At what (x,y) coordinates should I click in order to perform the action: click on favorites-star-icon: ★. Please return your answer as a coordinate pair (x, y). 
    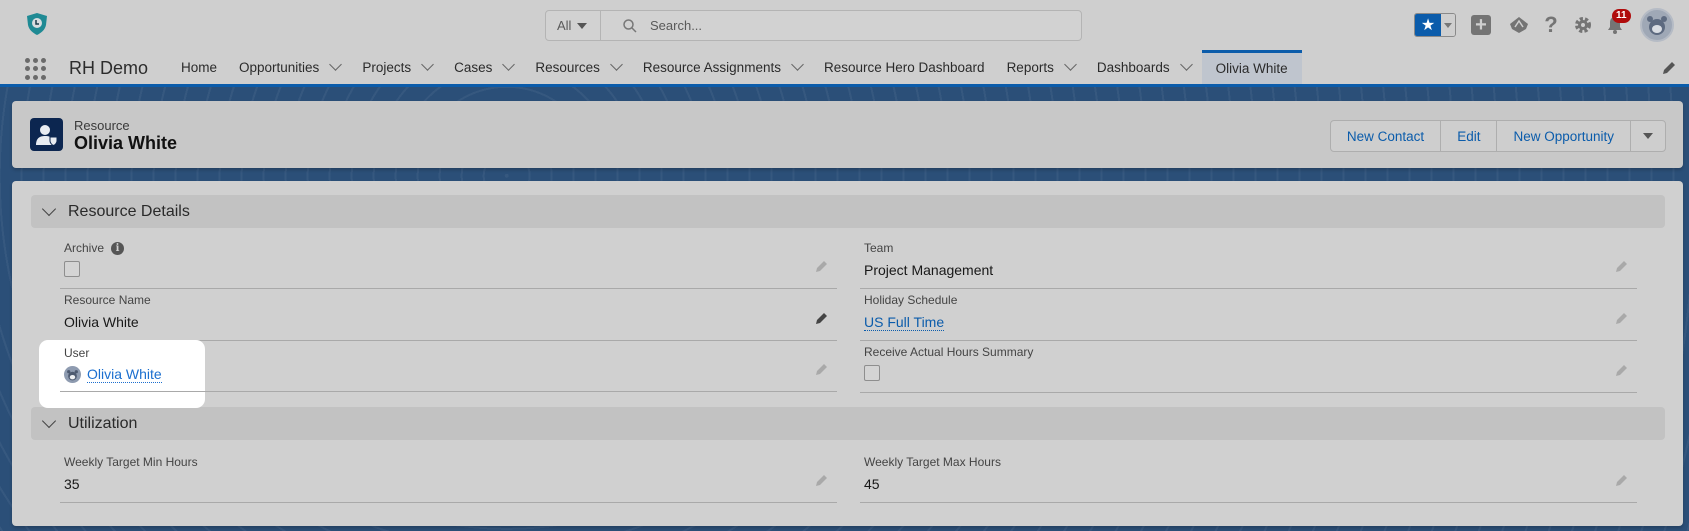
    Looking at the image, I should click on (1428, 25).